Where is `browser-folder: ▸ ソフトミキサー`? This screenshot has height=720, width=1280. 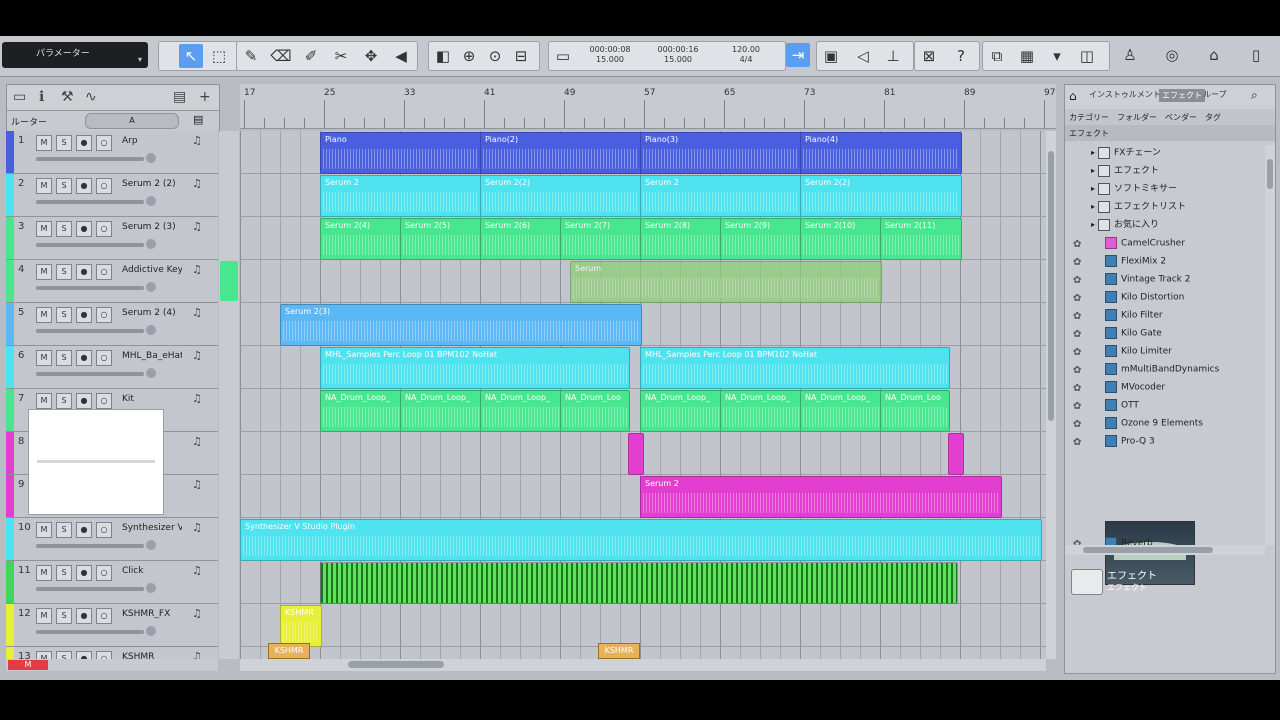
browser-folder: ▸ ソフトミキサー is located at coordinates (1134, 189).